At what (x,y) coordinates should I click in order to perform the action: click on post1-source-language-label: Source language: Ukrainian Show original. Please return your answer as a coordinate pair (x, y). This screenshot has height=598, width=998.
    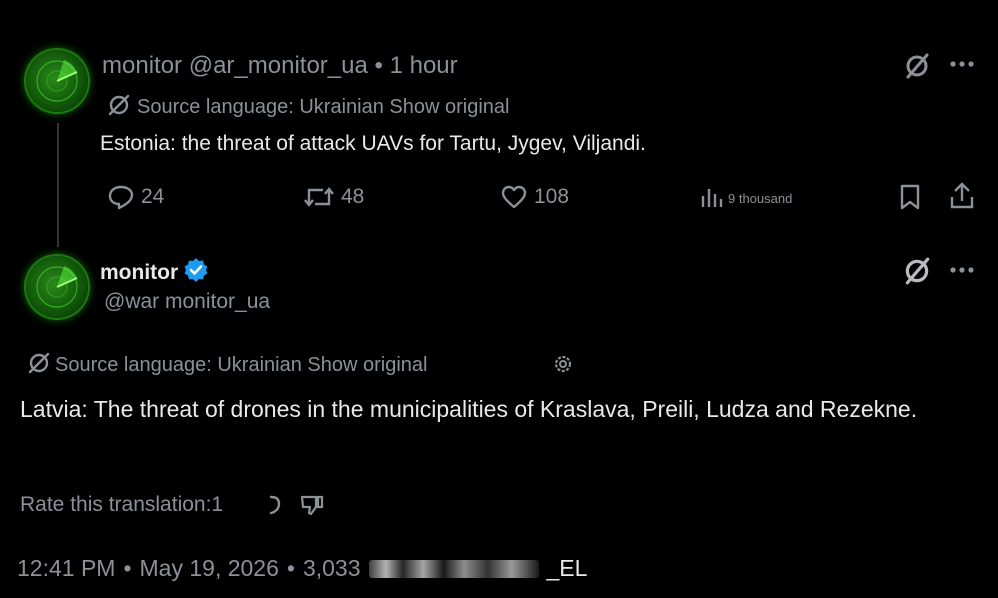
    Looking at the image, I should click on (323, 107).